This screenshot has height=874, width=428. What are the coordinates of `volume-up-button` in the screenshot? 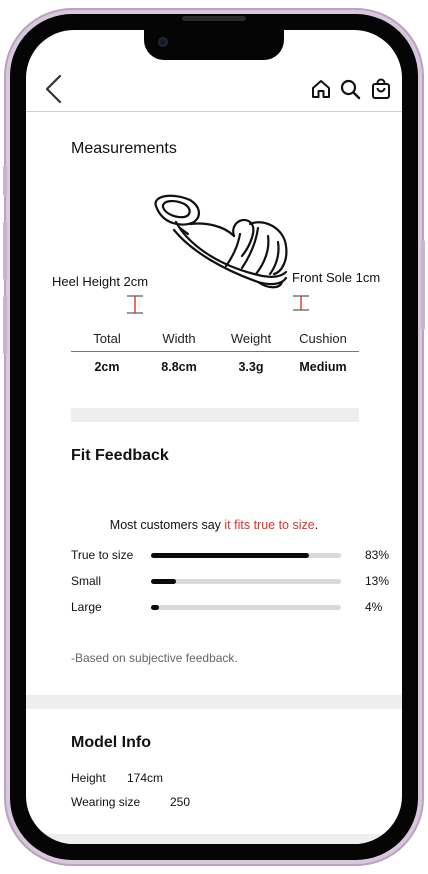 It's located at (5, 251).